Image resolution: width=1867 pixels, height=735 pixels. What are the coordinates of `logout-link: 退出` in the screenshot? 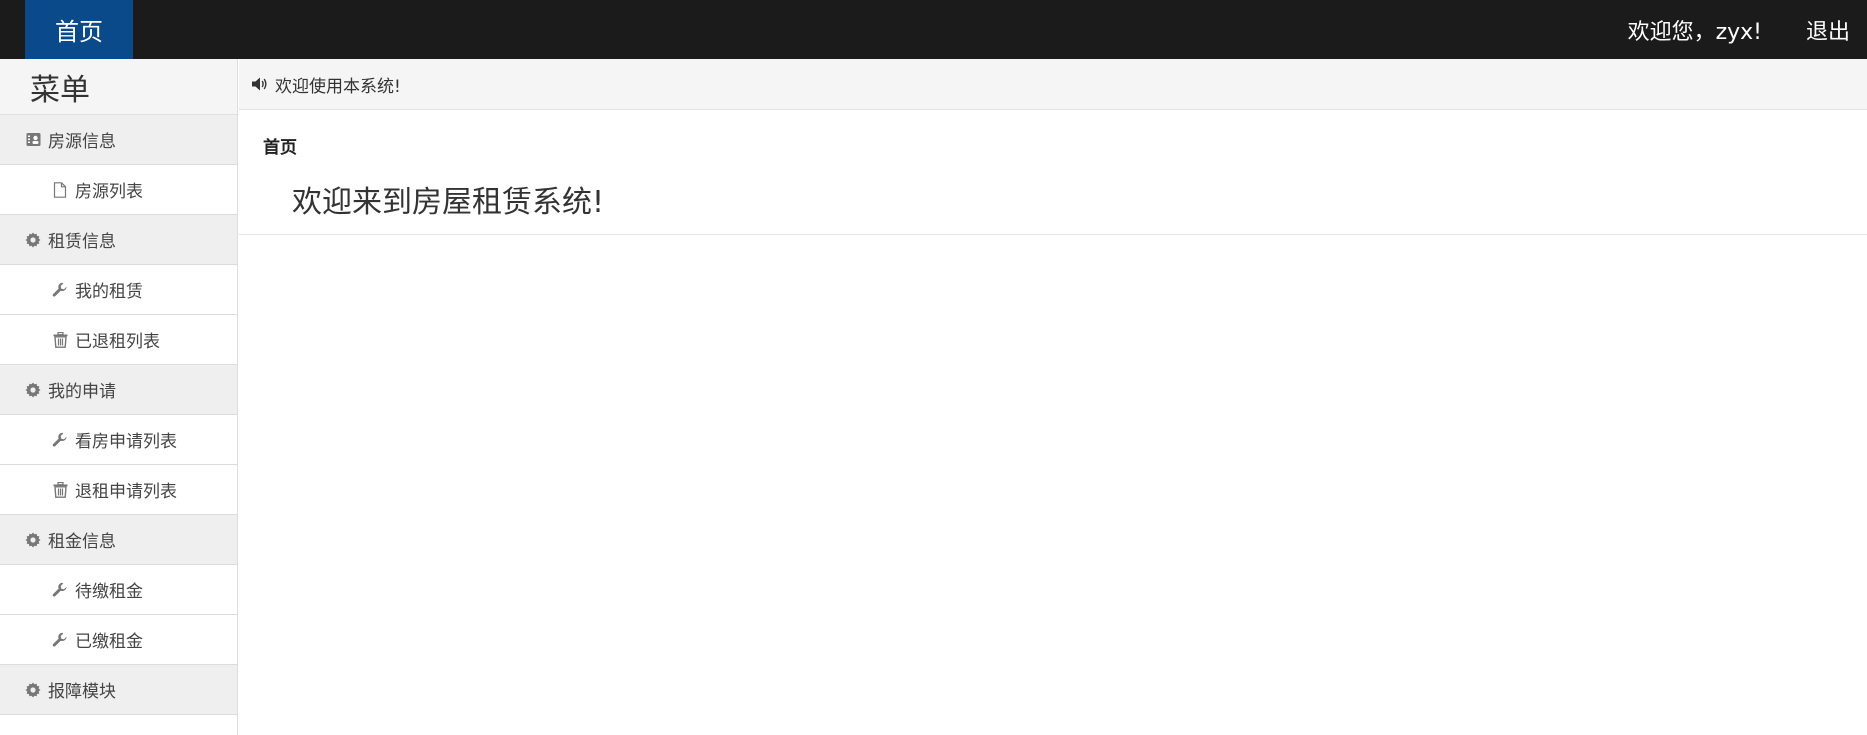 It's located at (1828, 29).